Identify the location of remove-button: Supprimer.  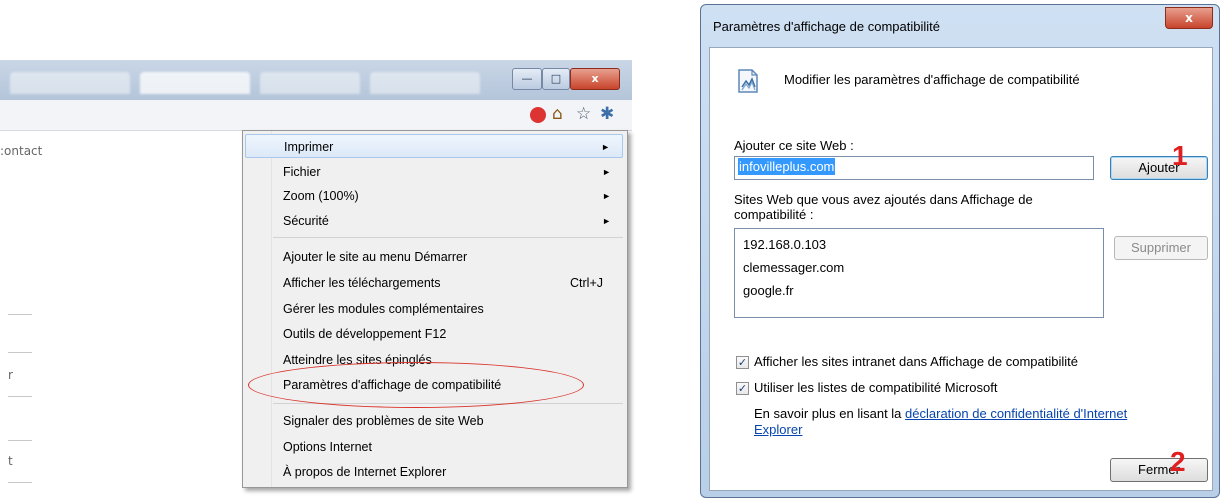
(1161, 248).